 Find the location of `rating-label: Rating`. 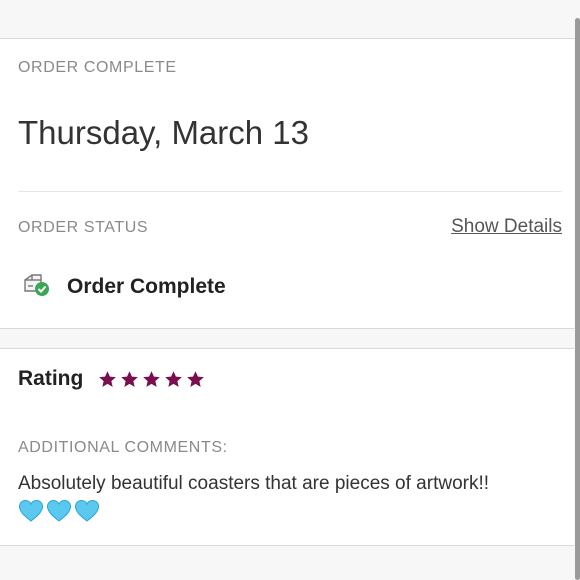

rating-label: Rating is located at coordinates (51, 378).